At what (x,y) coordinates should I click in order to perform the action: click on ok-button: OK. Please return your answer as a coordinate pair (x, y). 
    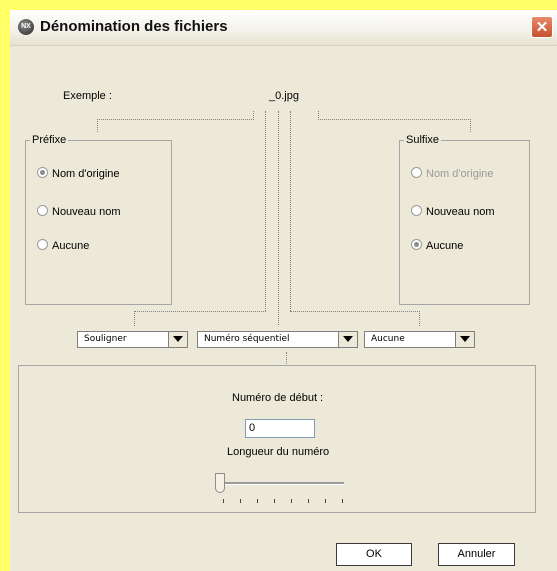
    Looking at the image, I should click on (374, 554).